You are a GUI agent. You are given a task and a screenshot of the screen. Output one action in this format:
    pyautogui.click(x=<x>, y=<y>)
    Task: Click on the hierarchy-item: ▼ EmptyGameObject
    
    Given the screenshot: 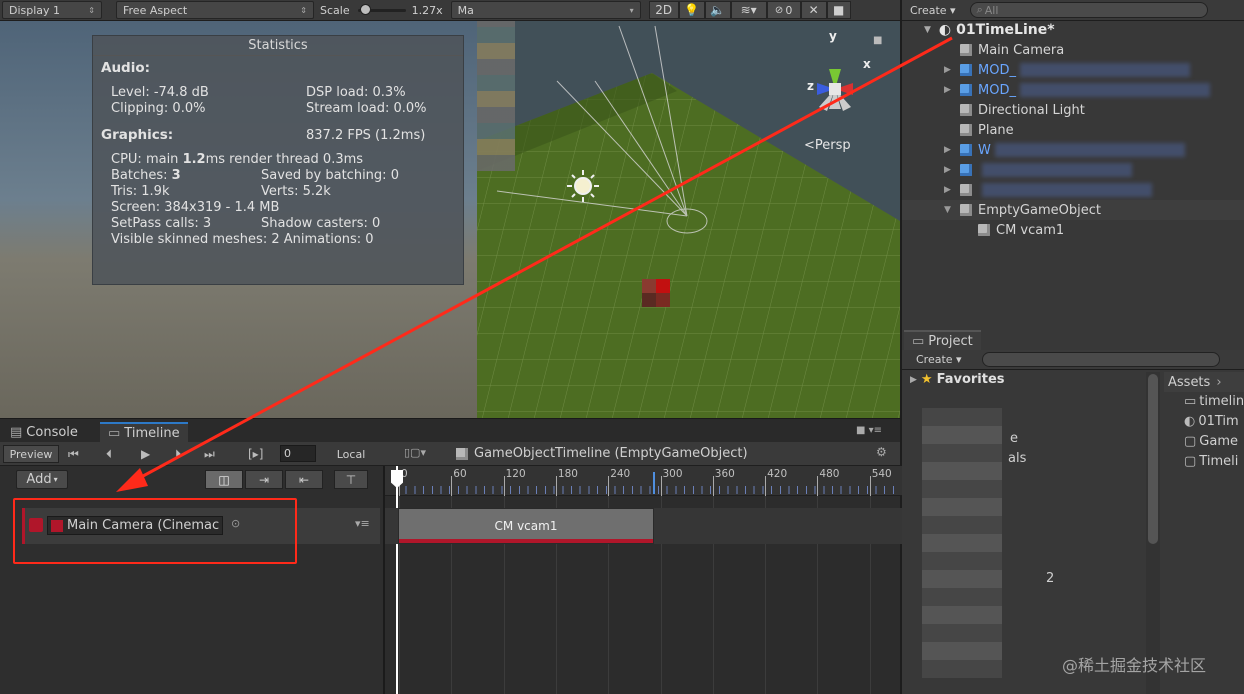 What is the action you would take?
    pyautogui.click(x=1073, y=210)
    